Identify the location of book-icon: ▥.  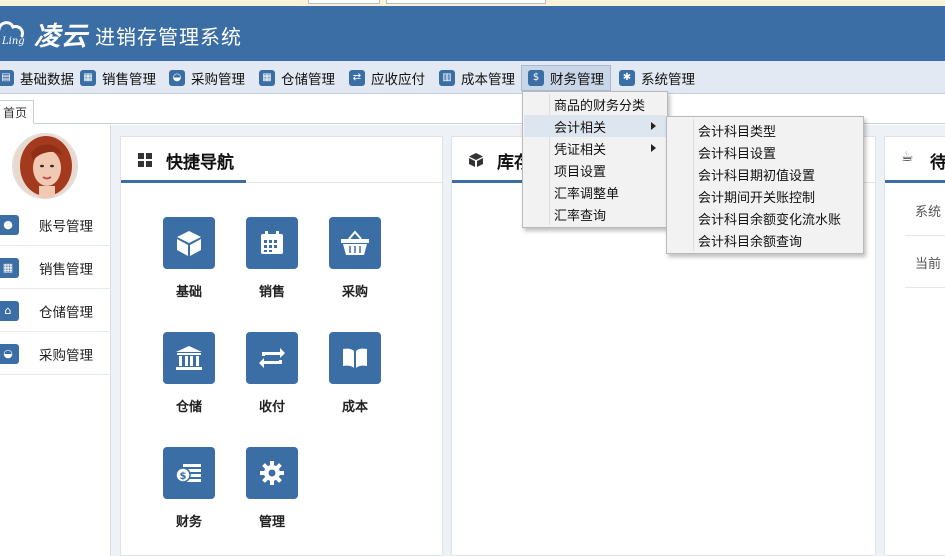
(447, 78).